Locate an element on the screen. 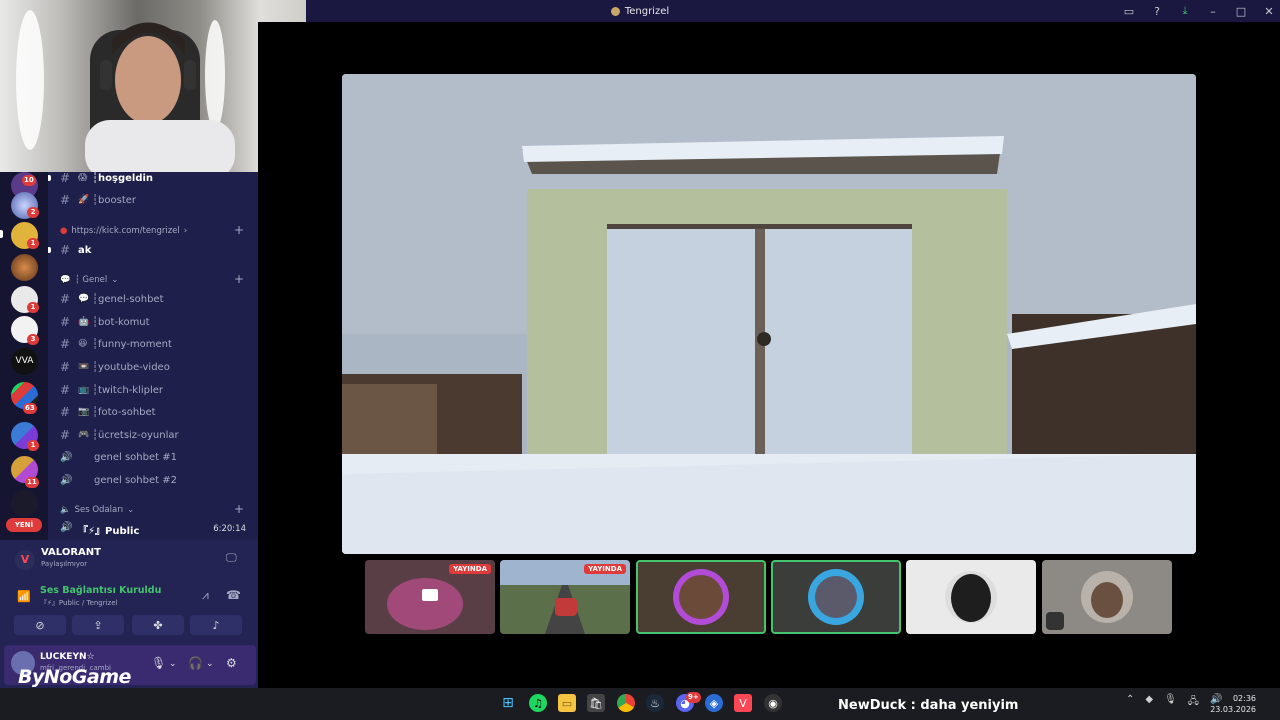 Image resolution: width=1280 pixels, height=720 pixels. channel-foto-sohbet: # 📷 ┆foto-sohbet is located at coordinates (153, 412).